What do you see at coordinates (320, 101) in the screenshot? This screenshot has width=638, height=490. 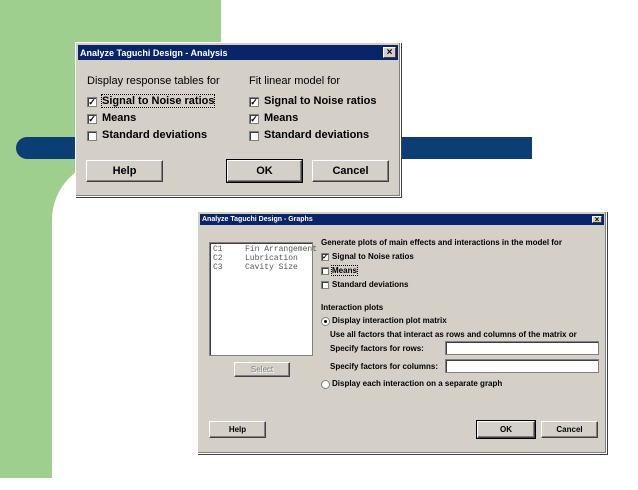 I see `fit-sn-label: Signal to Noise ratios` at bounding box center [320, 101].